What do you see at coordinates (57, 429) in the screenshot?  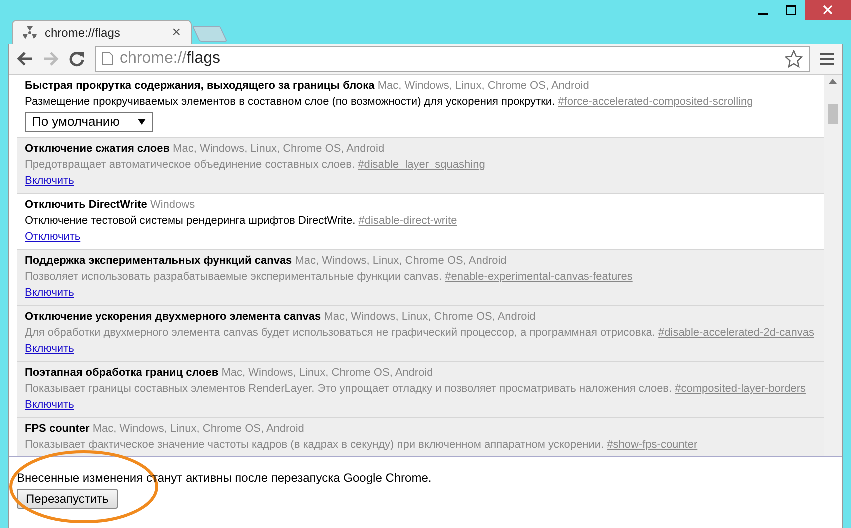 I see `flag-title: FPS counter` at bounding box center [57, 429].